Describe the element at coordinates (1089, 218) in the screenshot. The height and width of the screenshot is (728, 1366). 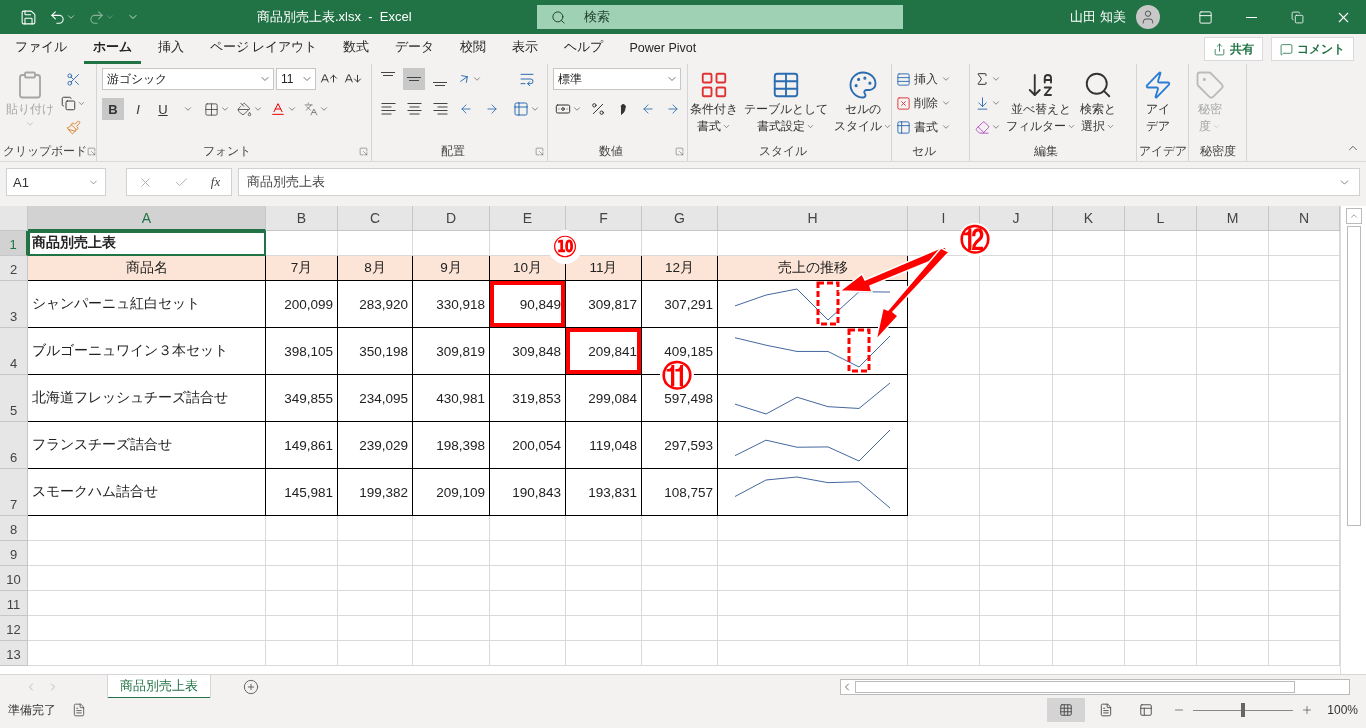
I see `column-header: K` at that location.